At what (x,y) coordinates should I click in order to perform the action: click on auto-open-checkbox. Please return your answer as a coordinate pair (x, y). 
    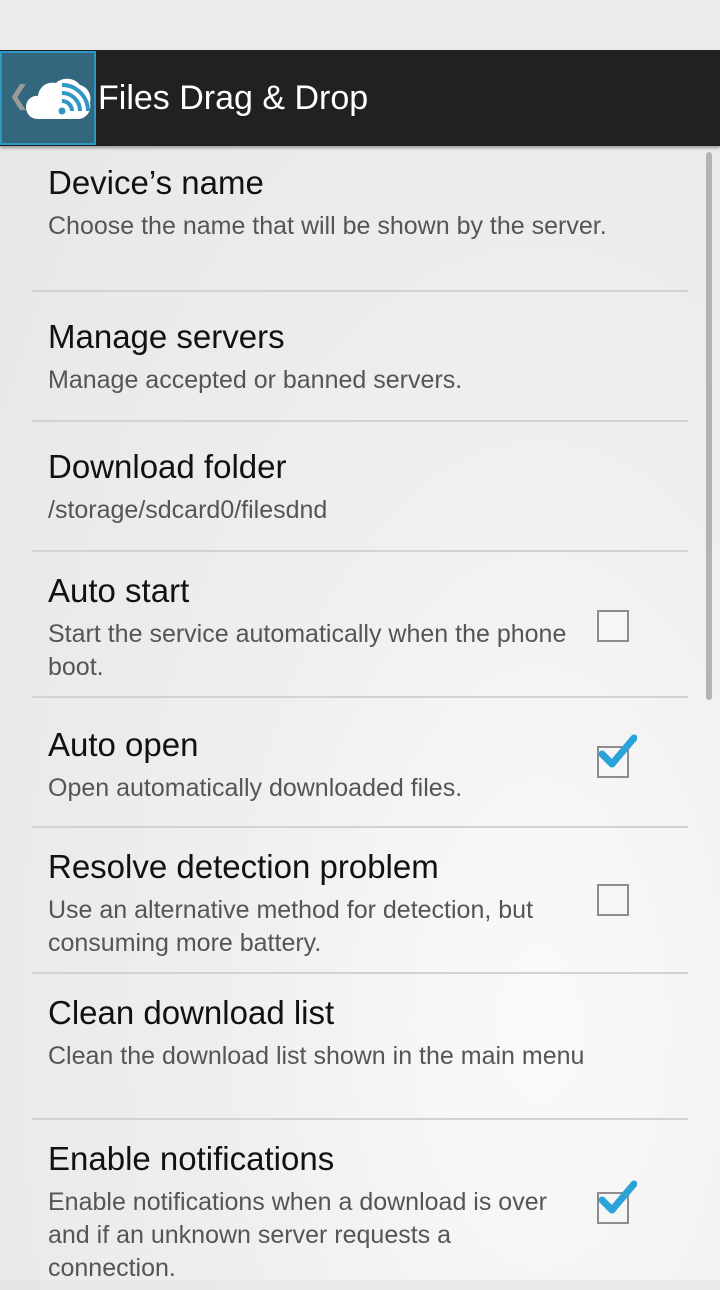
    Looking at the image, I should click on (617, 756).